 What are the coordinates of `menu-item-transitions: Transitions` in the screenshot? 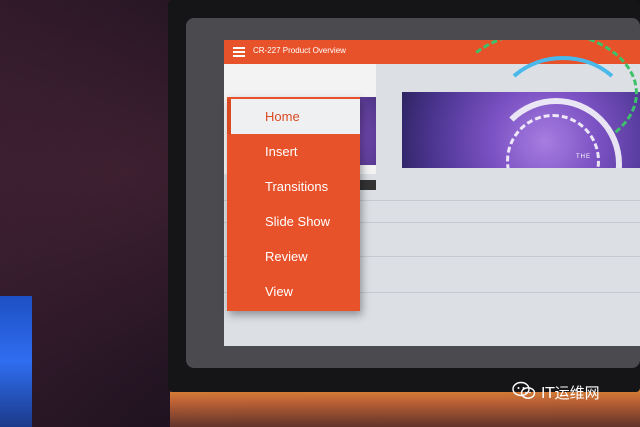 It's located at (293, 186).